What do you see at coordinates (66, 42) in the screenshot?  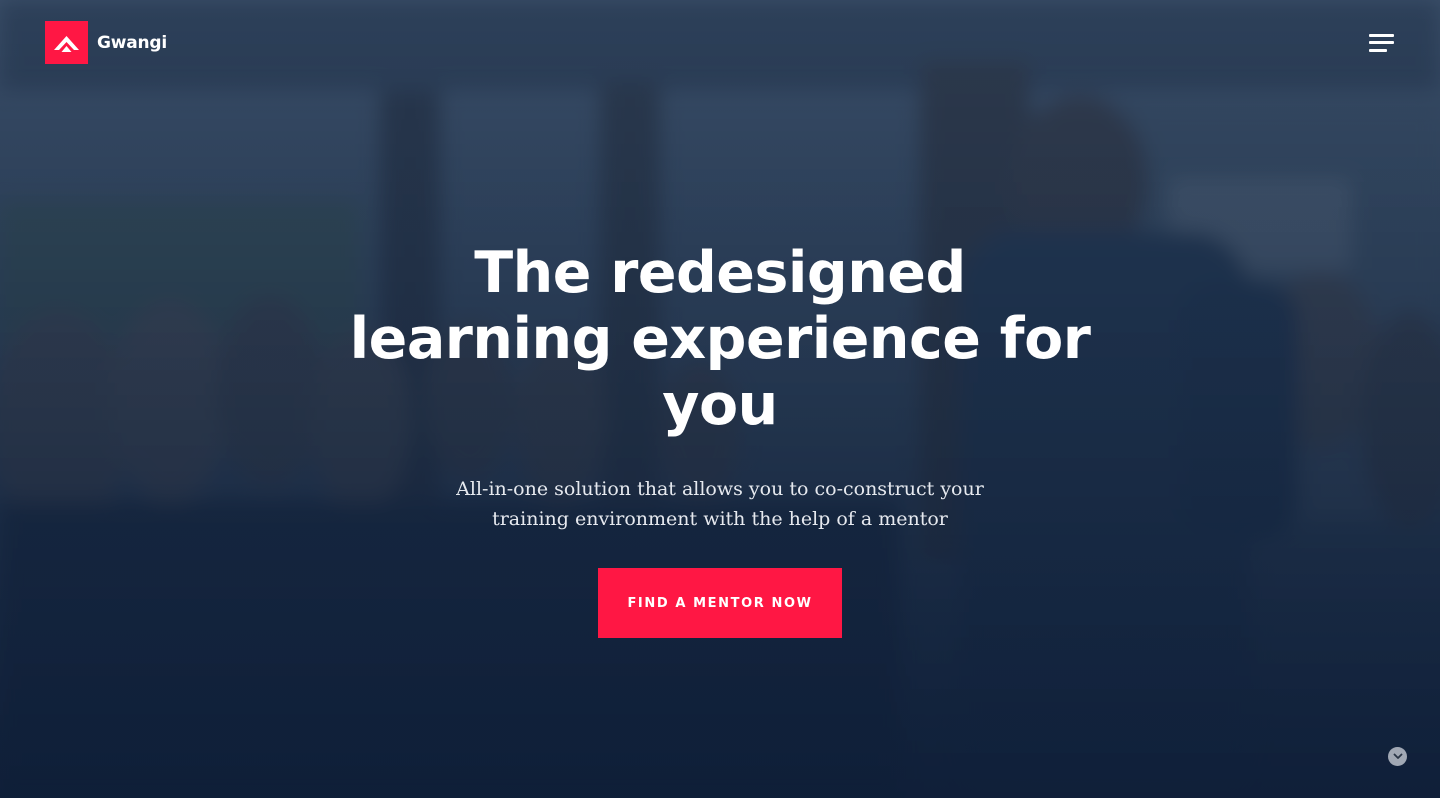 I see `mountain-chevron-icon` at bounding box center [66, 42].